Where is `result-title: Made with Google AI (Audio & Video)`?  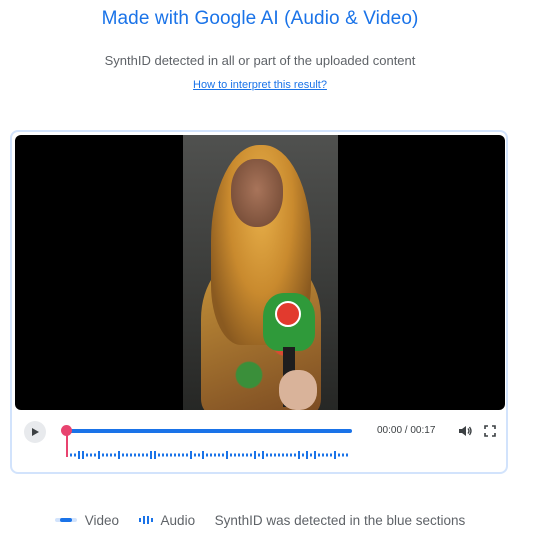
result-title: Made with Google AI (Audio & Video) is located at coordinates (260, 18).